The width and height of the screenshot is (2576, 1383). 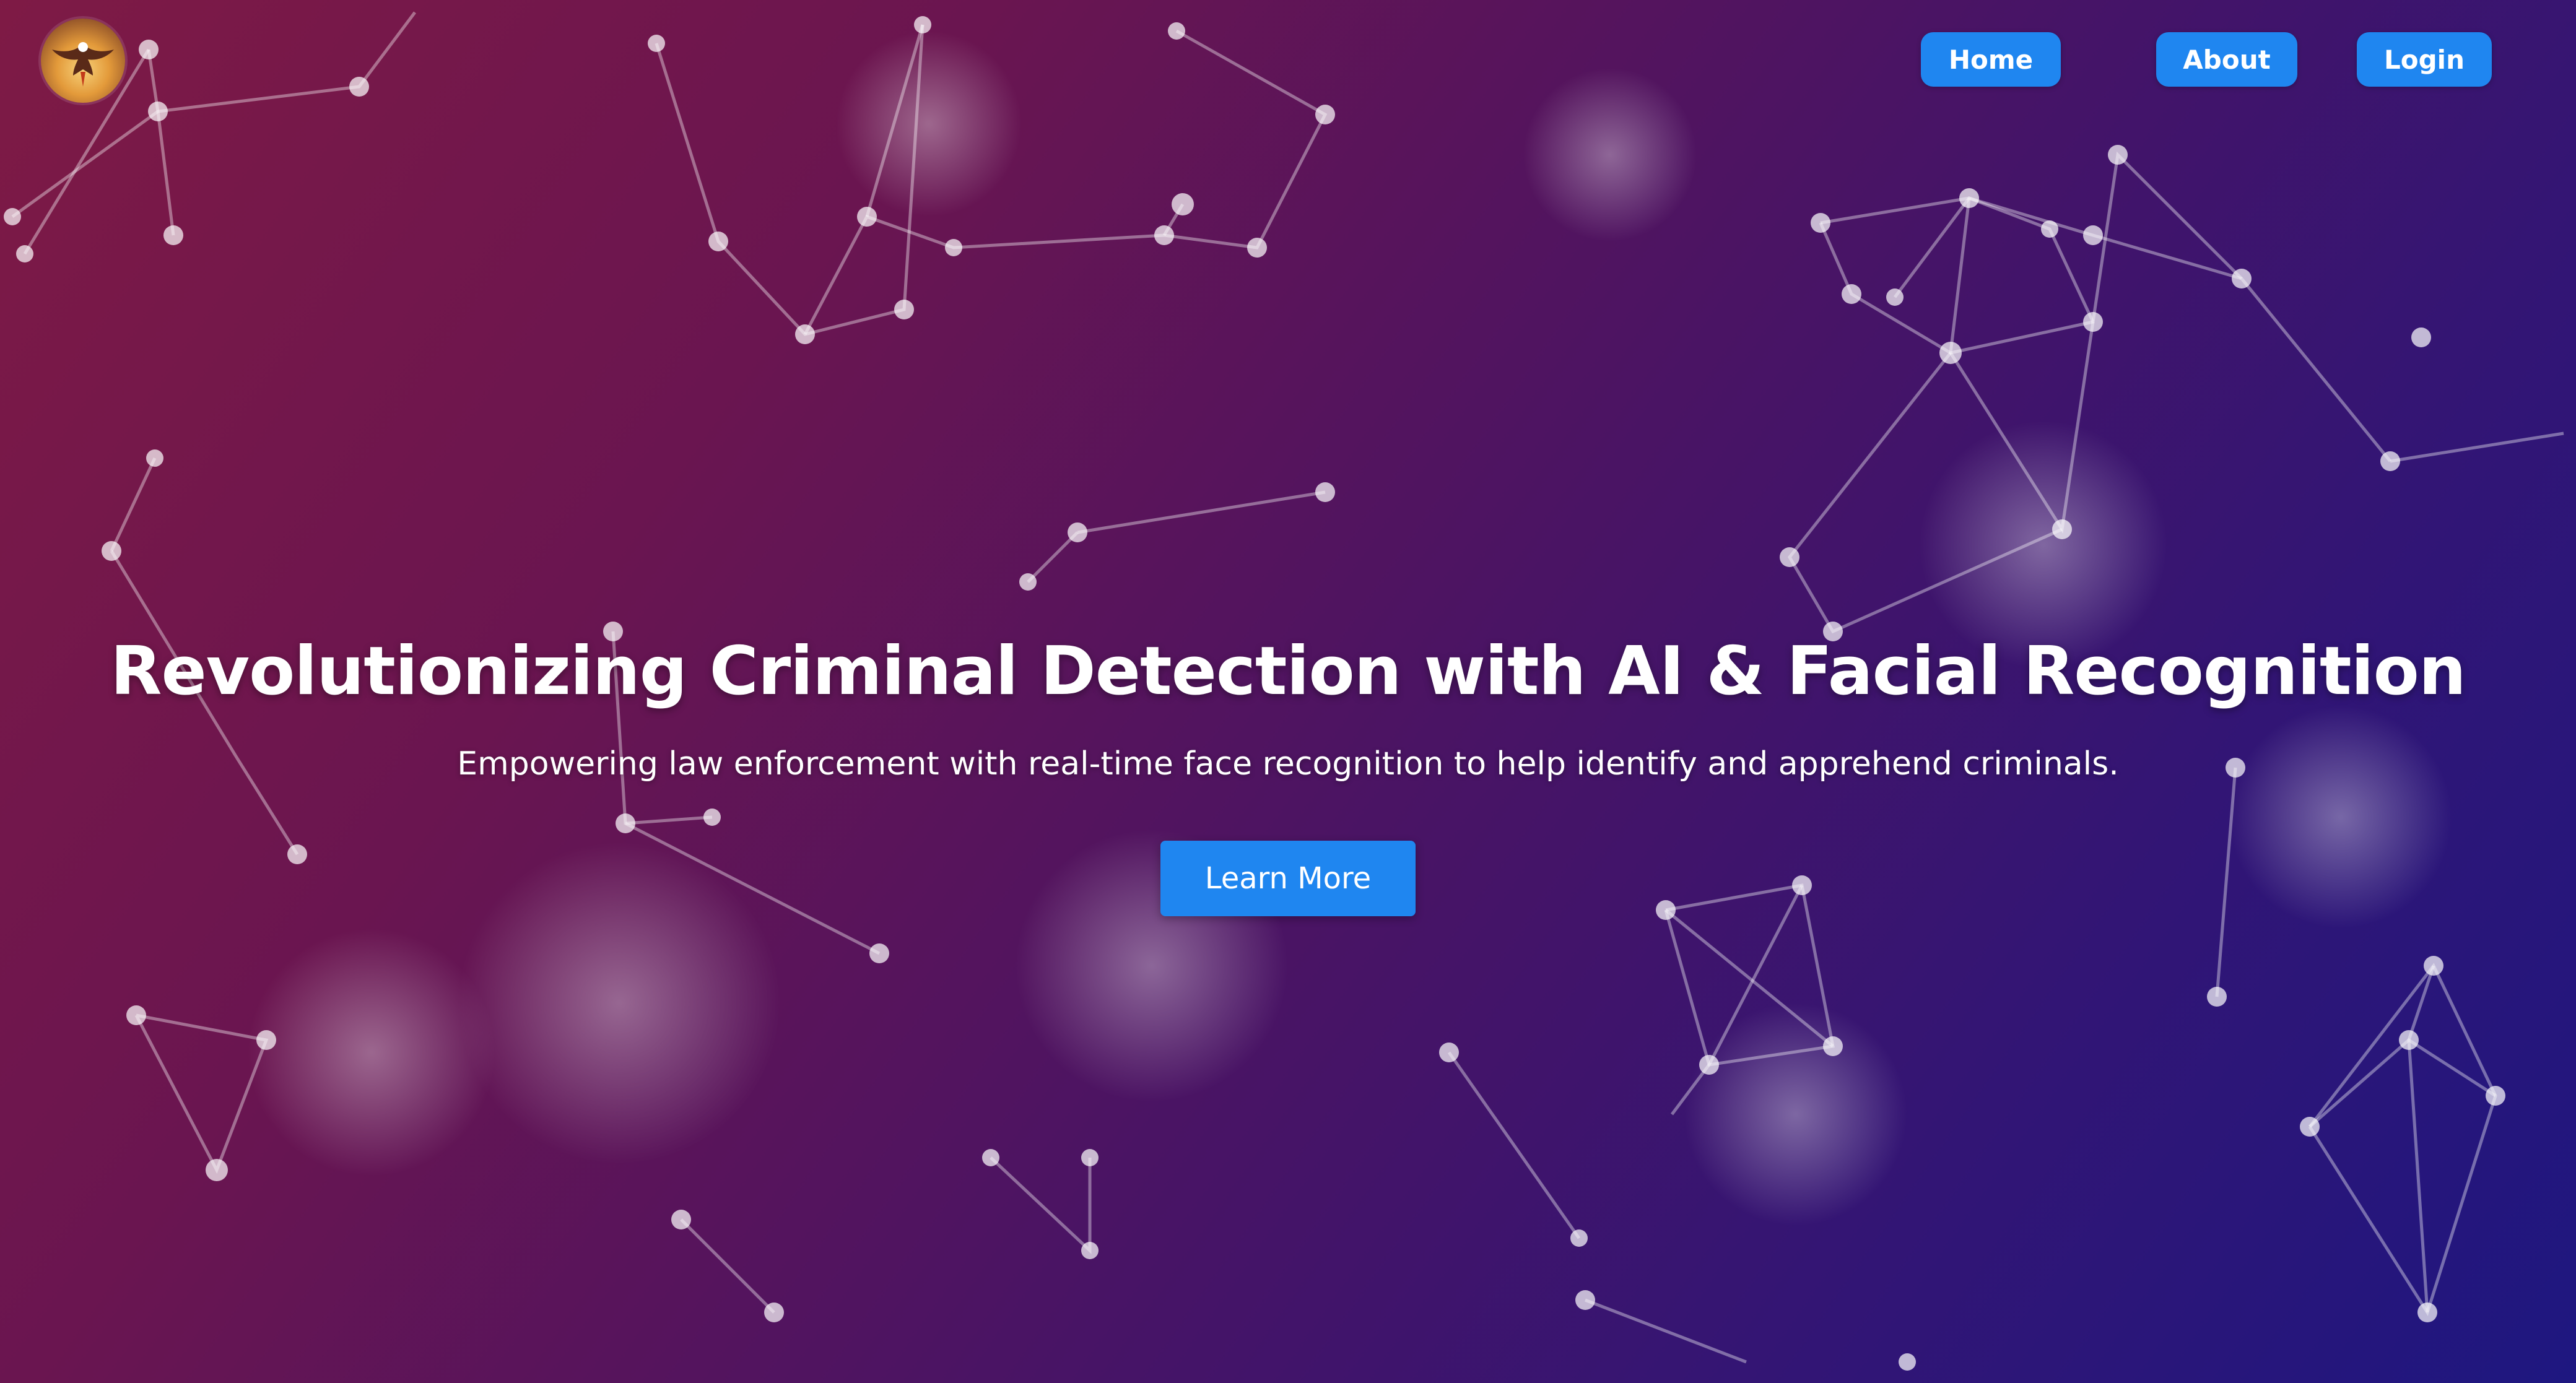 I want to click on eagle-logo-icon, so click(x=83, y=61).